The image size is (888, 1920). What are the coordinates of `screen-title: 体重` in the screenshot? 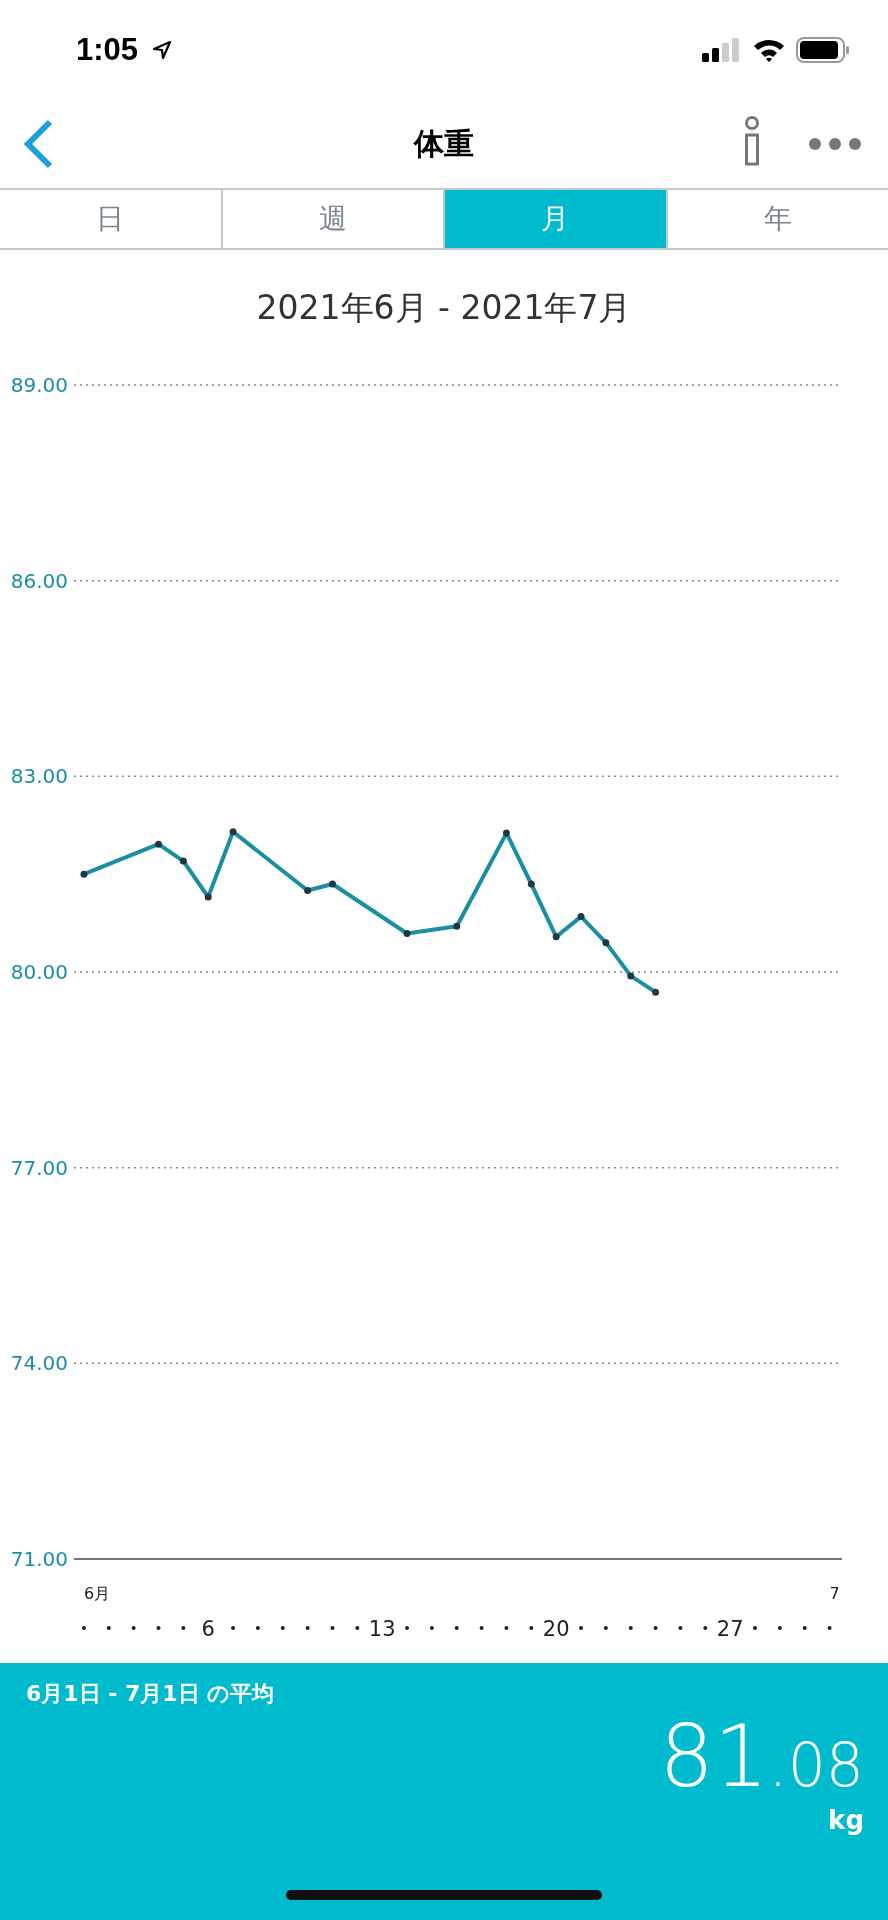 It's located at (444, 143).